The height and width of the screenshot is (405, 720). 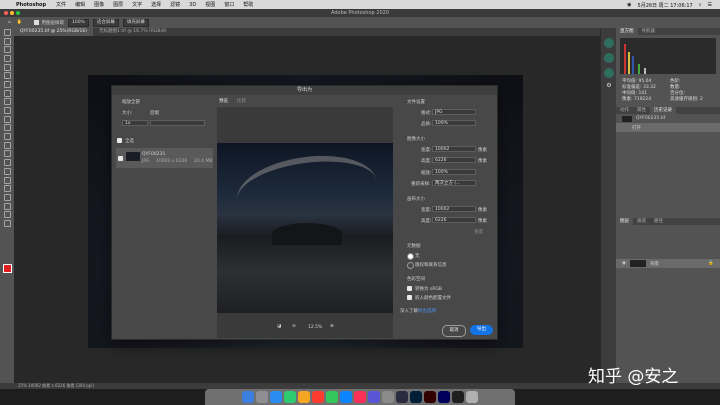 What do you see at coordinates (444, 397) in the screenshot?
I see `premiere-icon` at bounding box center [444, 397].